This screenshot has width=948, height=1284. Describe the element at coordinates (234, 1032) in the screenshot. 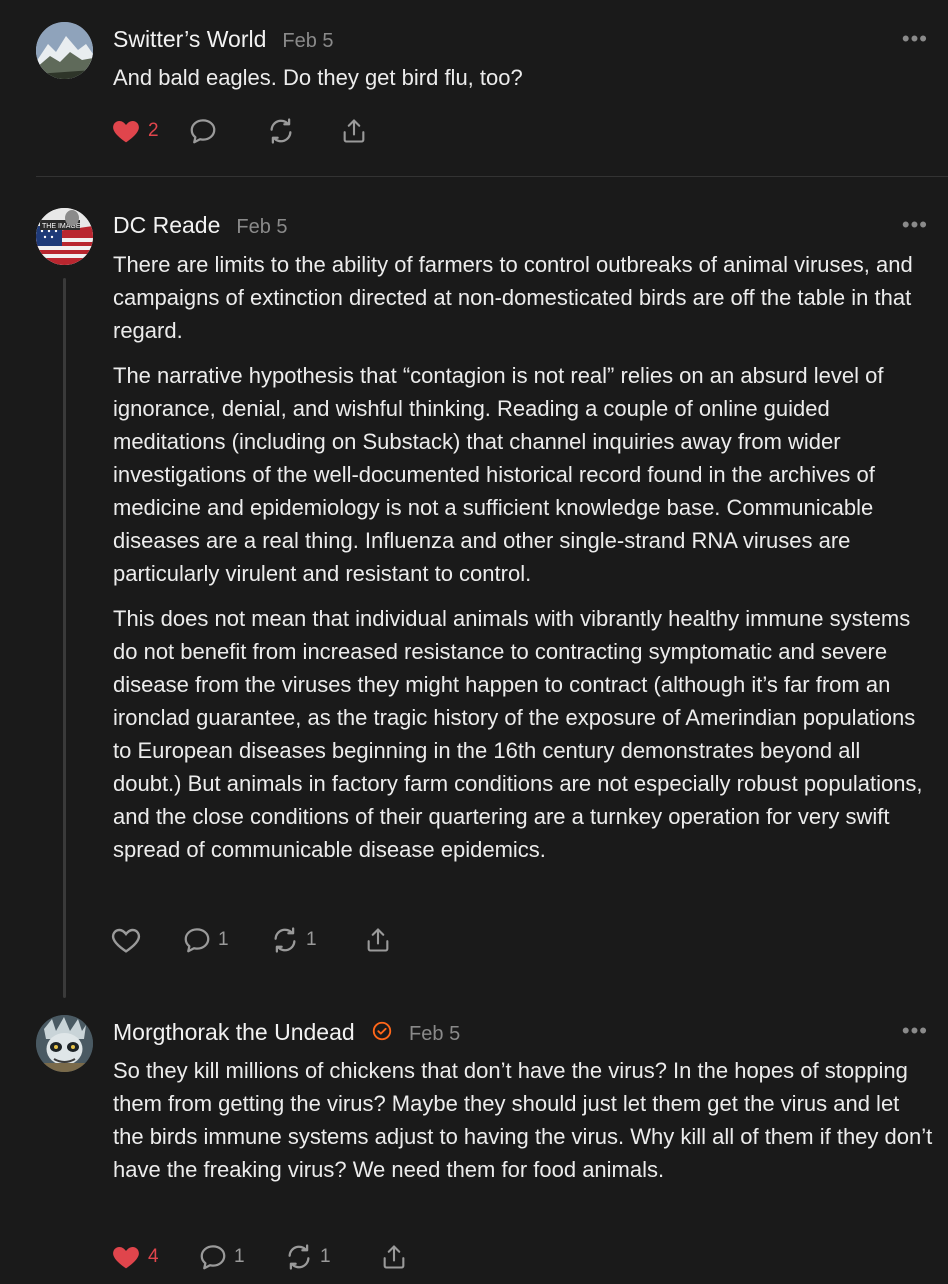

I see `author-name-text: Morgthorak the Undead` at that location.